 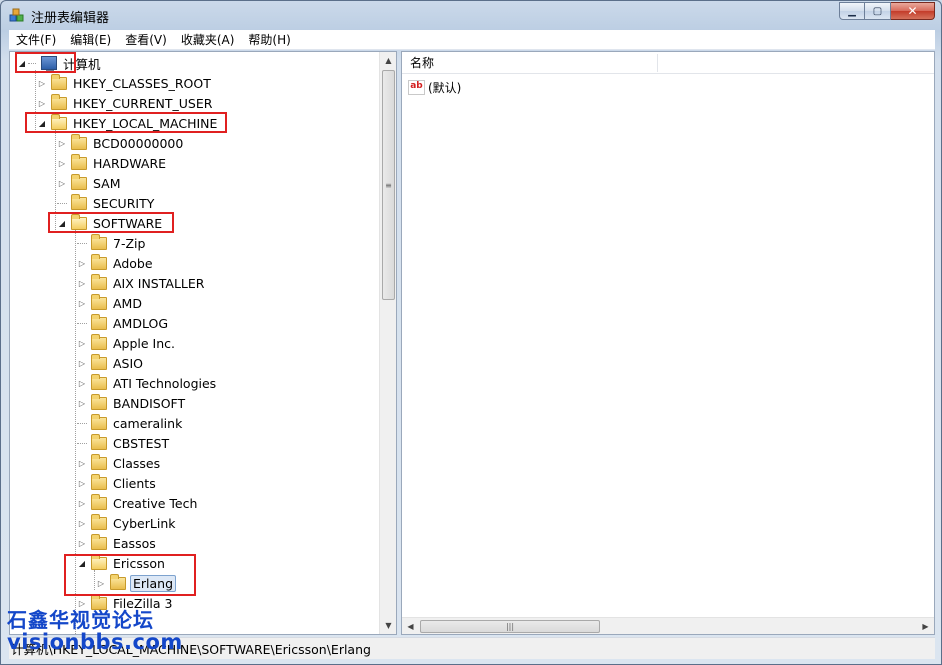 What do you see at coordinates (95, 642) in the screenshot?
I see `watermark-line-2: visionbbs.com` at bounding box center [95, 642].